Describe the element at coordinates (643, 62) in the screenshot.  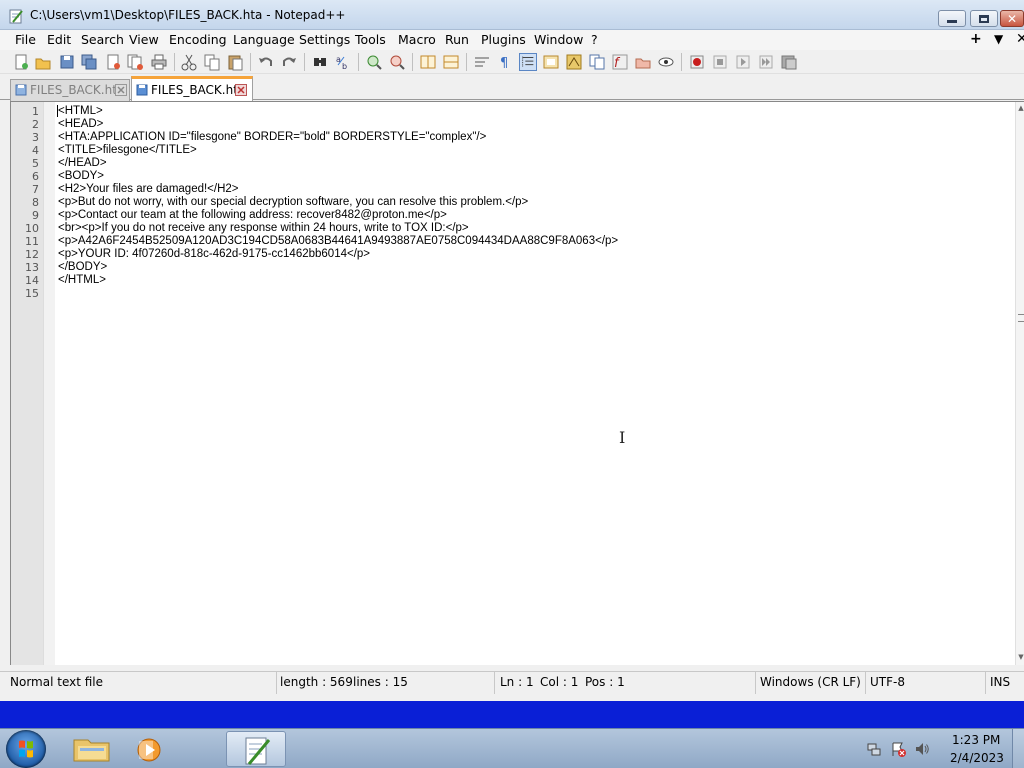
I see `monitoring-icon` at that location.